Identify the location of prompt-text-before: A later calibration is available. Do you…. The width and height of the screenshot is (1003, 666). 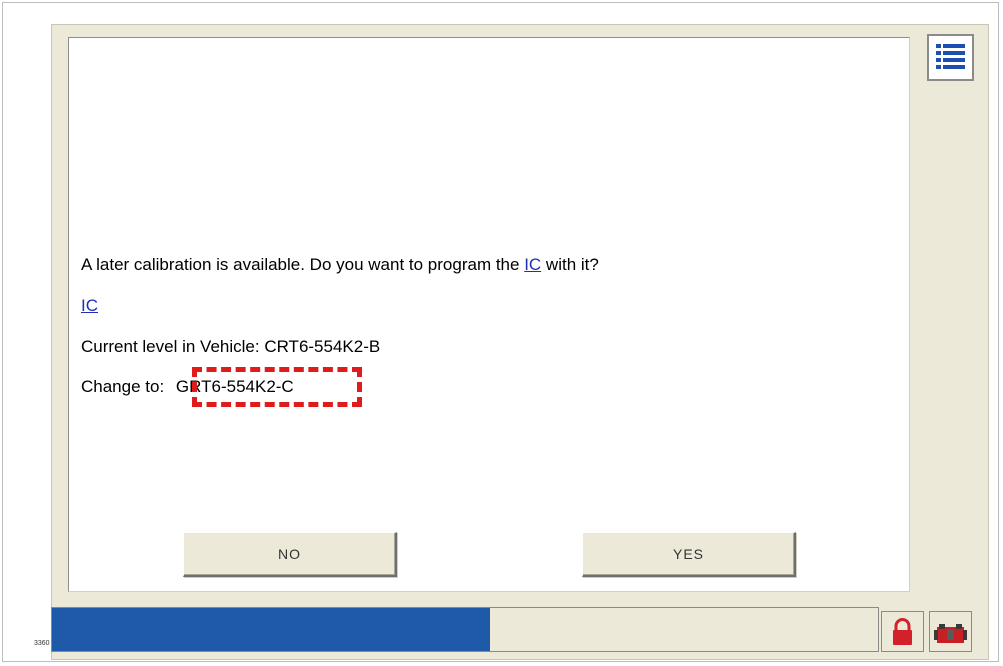
(303, 264).